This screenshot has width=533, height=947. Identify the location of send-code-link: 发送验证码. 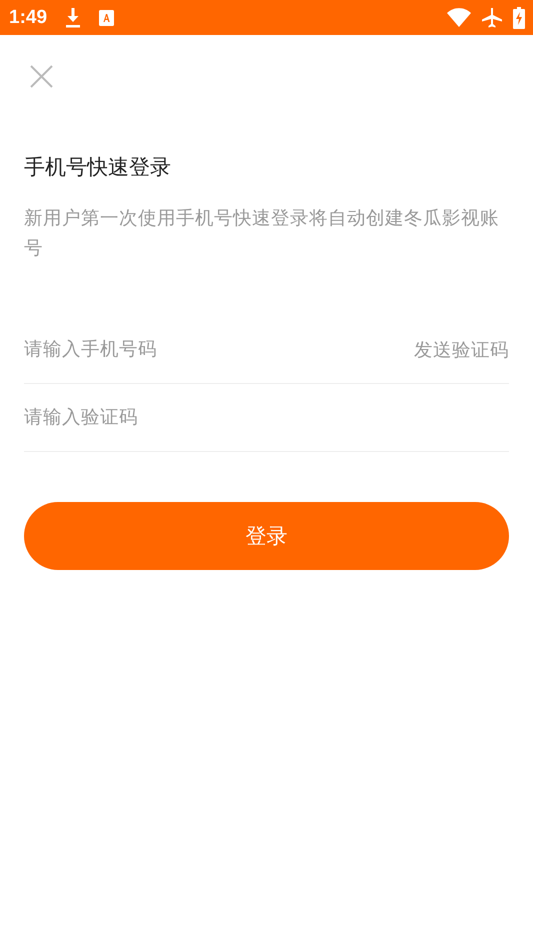
(461, 349).